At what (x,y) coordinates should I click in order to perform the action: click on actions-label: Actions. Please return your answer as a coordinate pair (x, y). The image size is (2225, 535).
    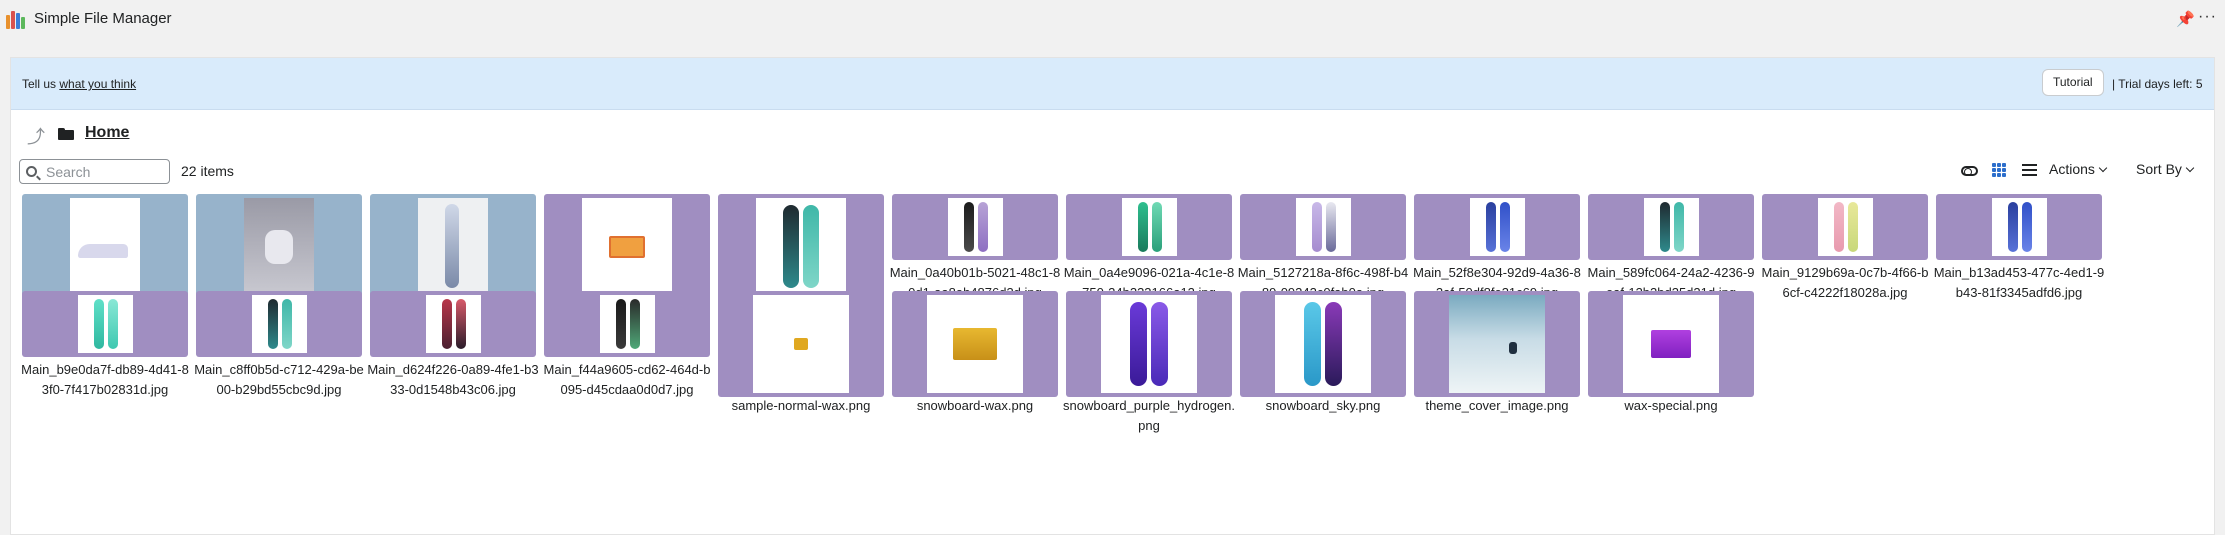
    Looking at the image, I should click on (2072, 169).